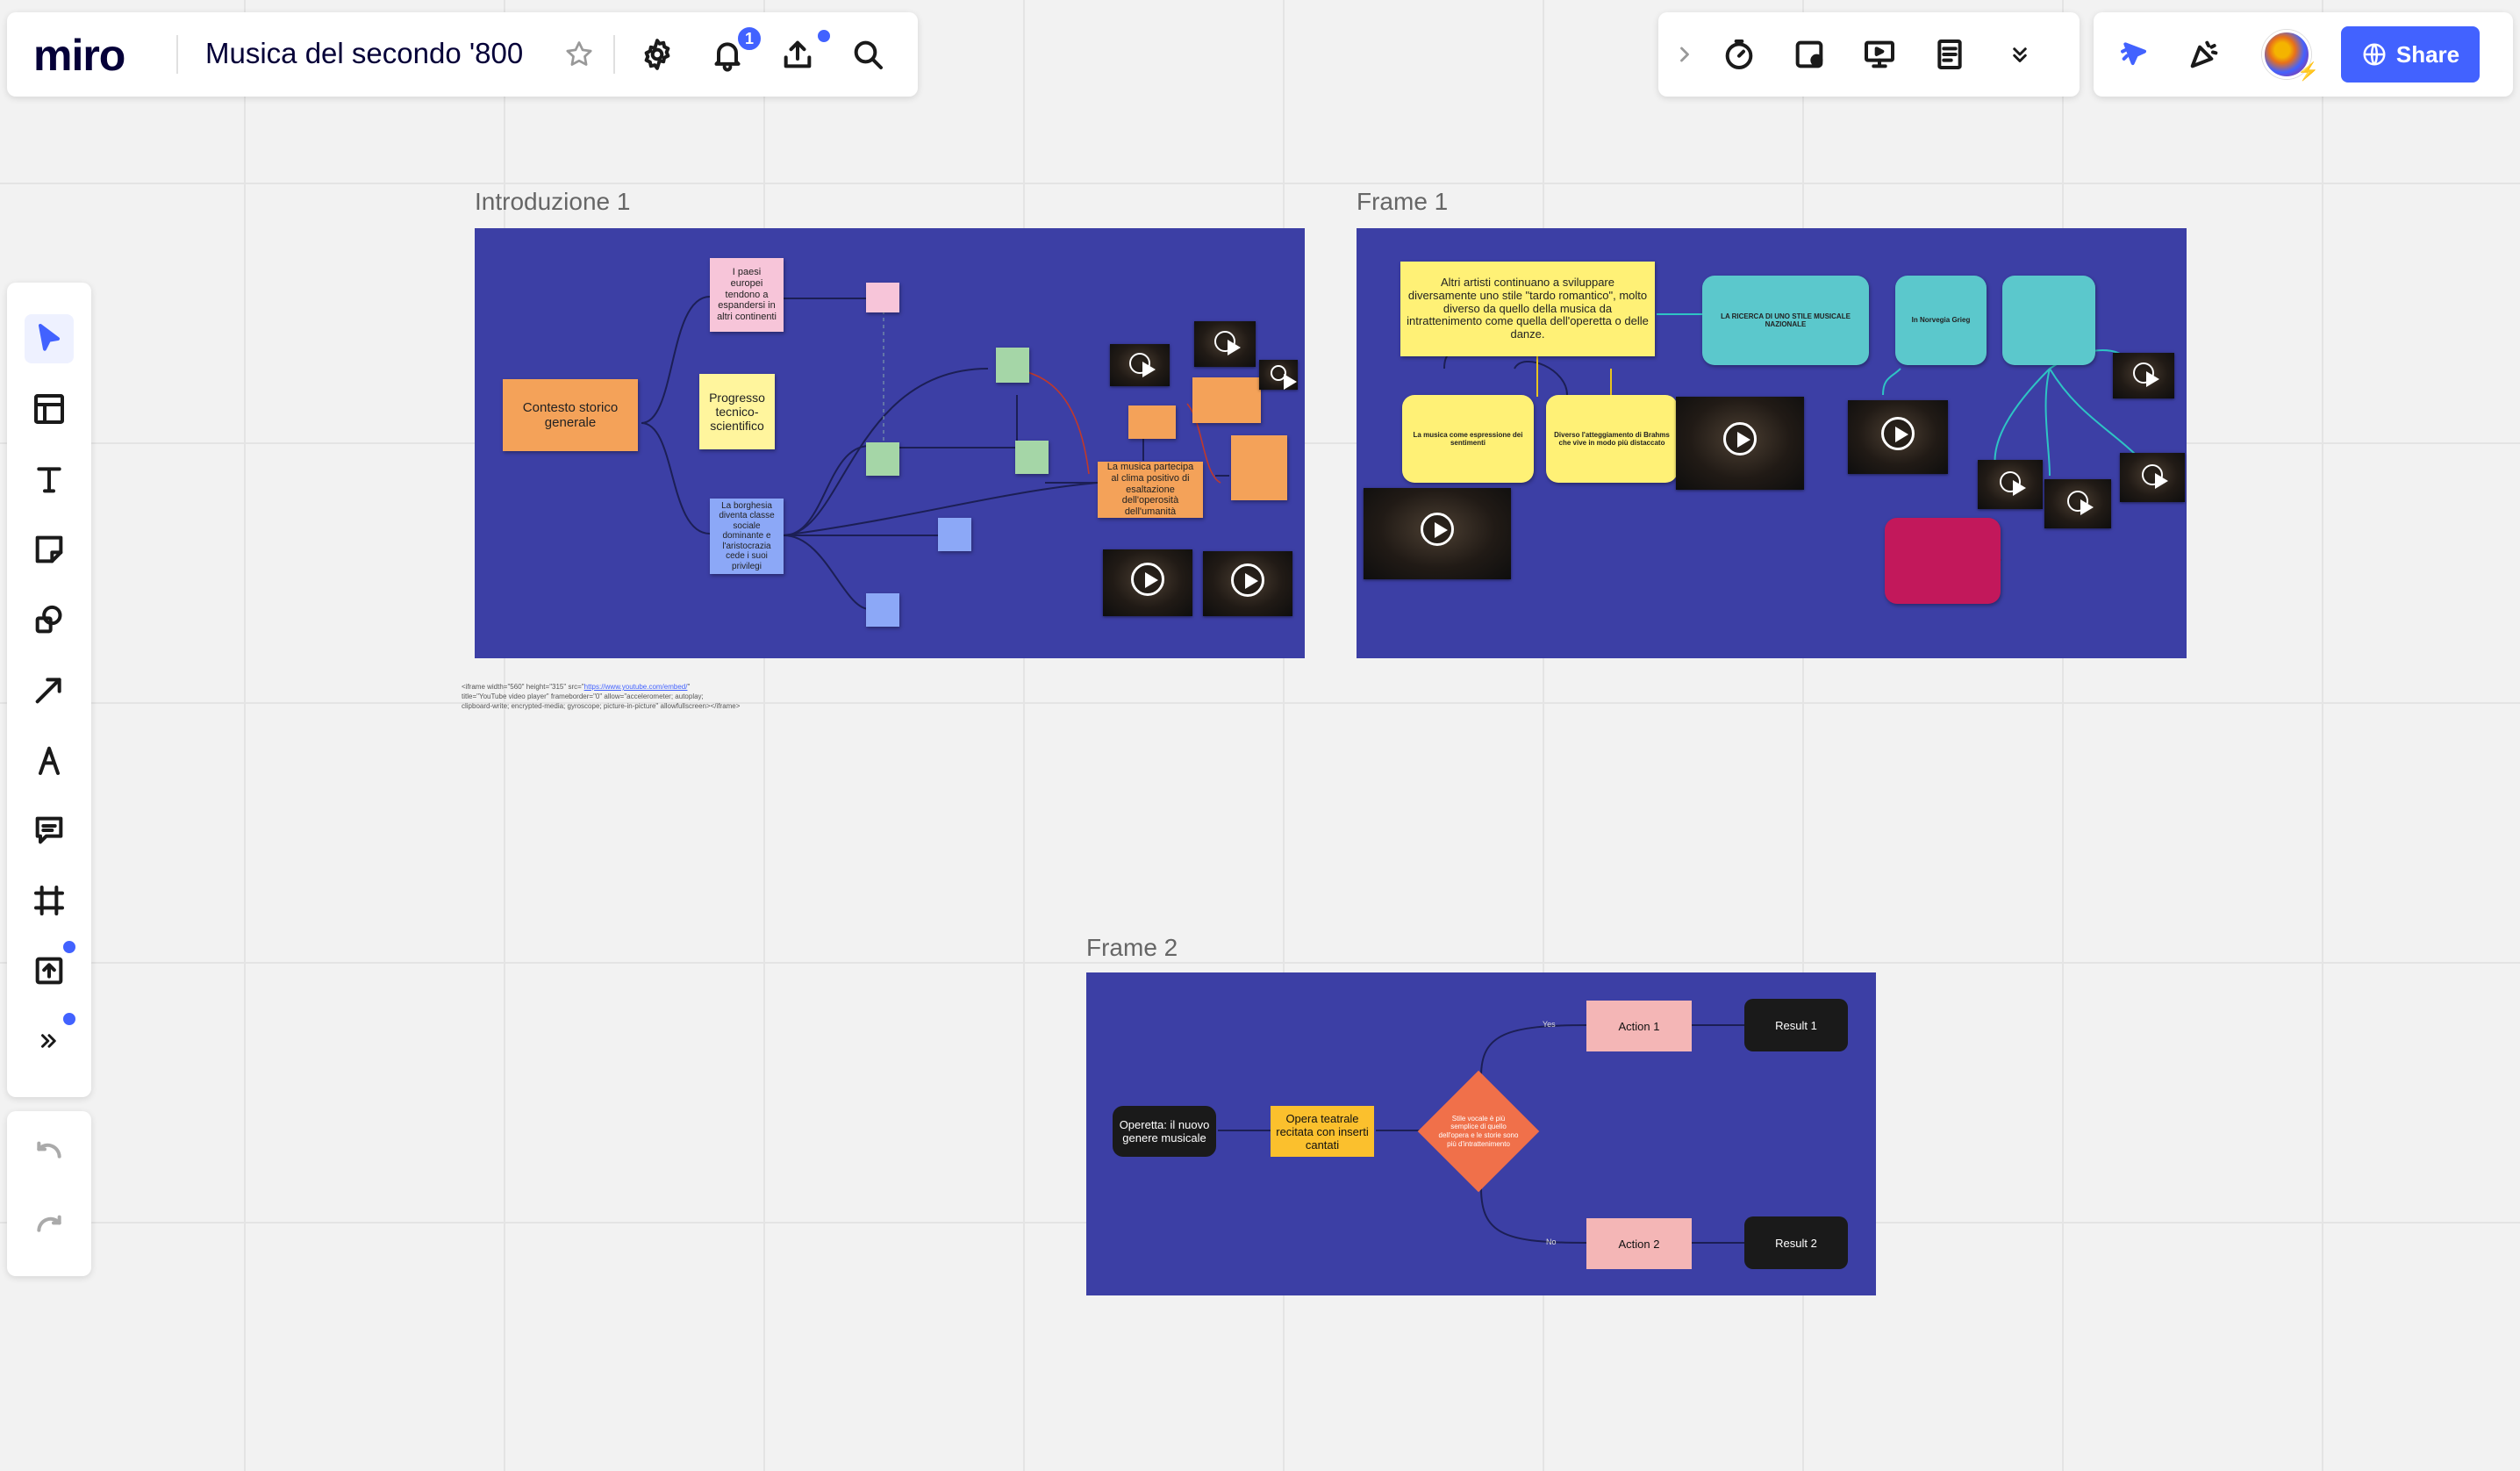  I want to click on frame-label-frame1: Frame 1, so click(1402, 202).